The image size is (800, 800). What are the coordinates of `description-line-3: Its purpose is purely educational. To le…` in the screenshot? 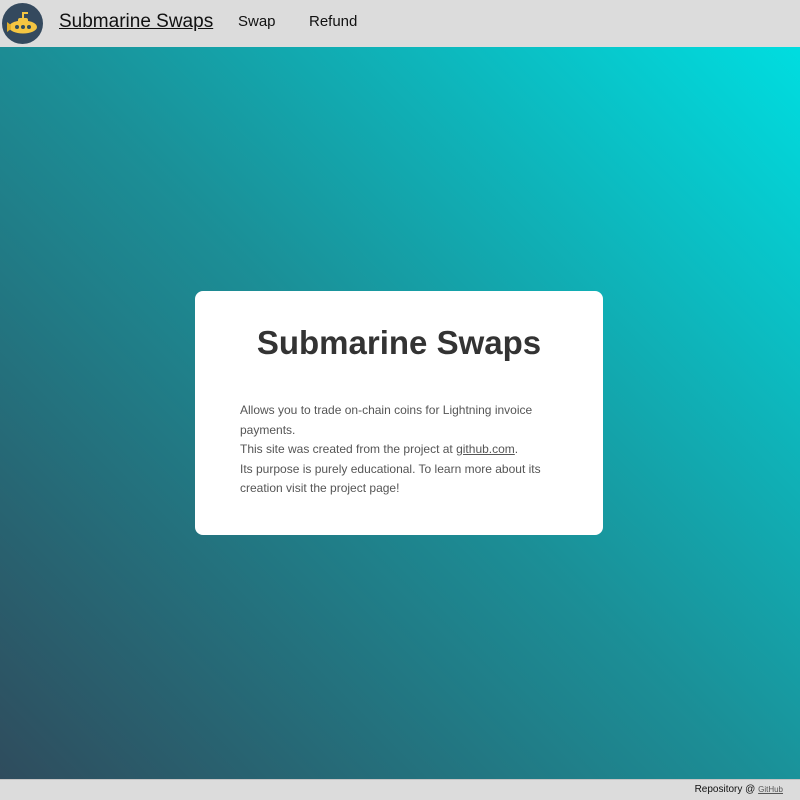 It's located at (390, 478).